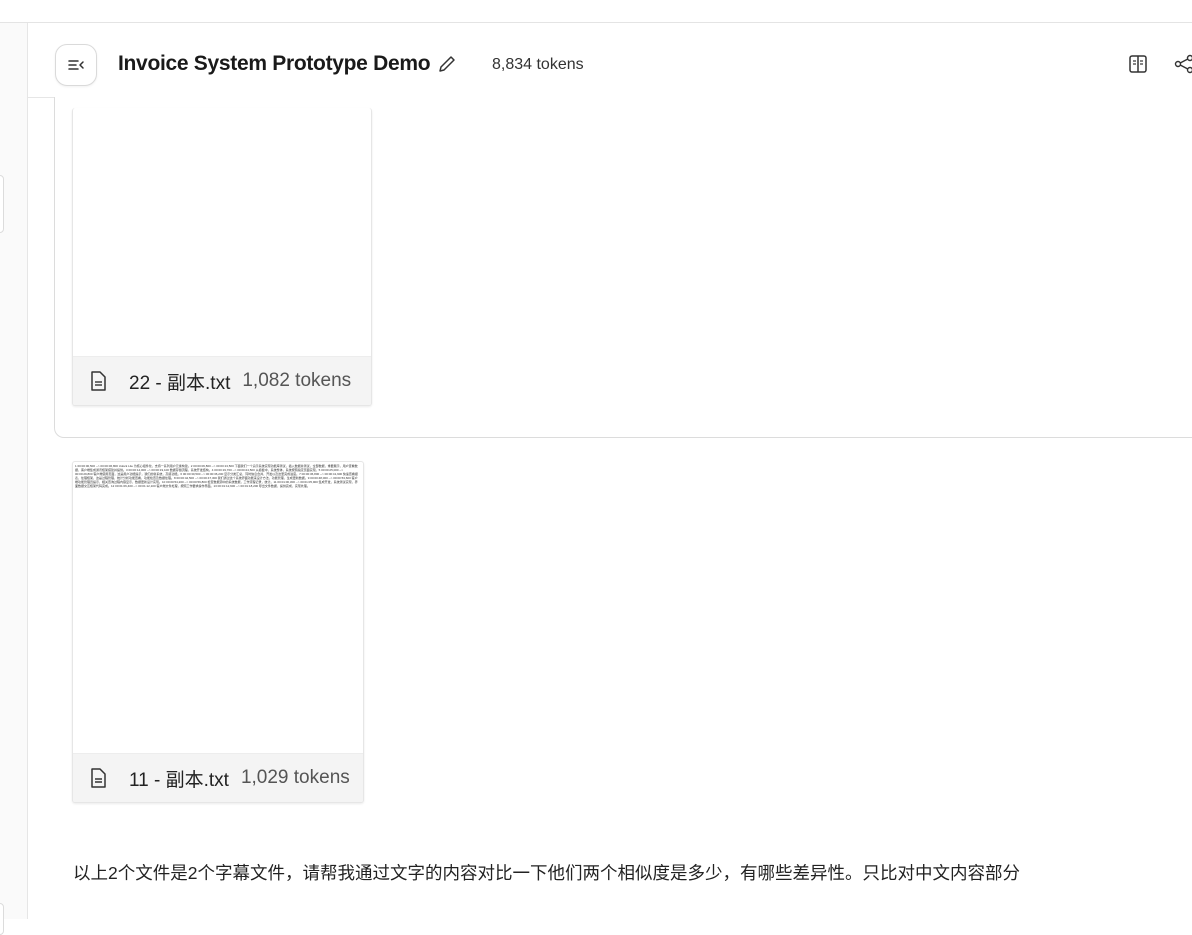 The height and width of the screenshot is (935, 1192). Describe the element at coordinates (2, 919) in the screenshot. I see `sidebar-handle-lower` at that location.